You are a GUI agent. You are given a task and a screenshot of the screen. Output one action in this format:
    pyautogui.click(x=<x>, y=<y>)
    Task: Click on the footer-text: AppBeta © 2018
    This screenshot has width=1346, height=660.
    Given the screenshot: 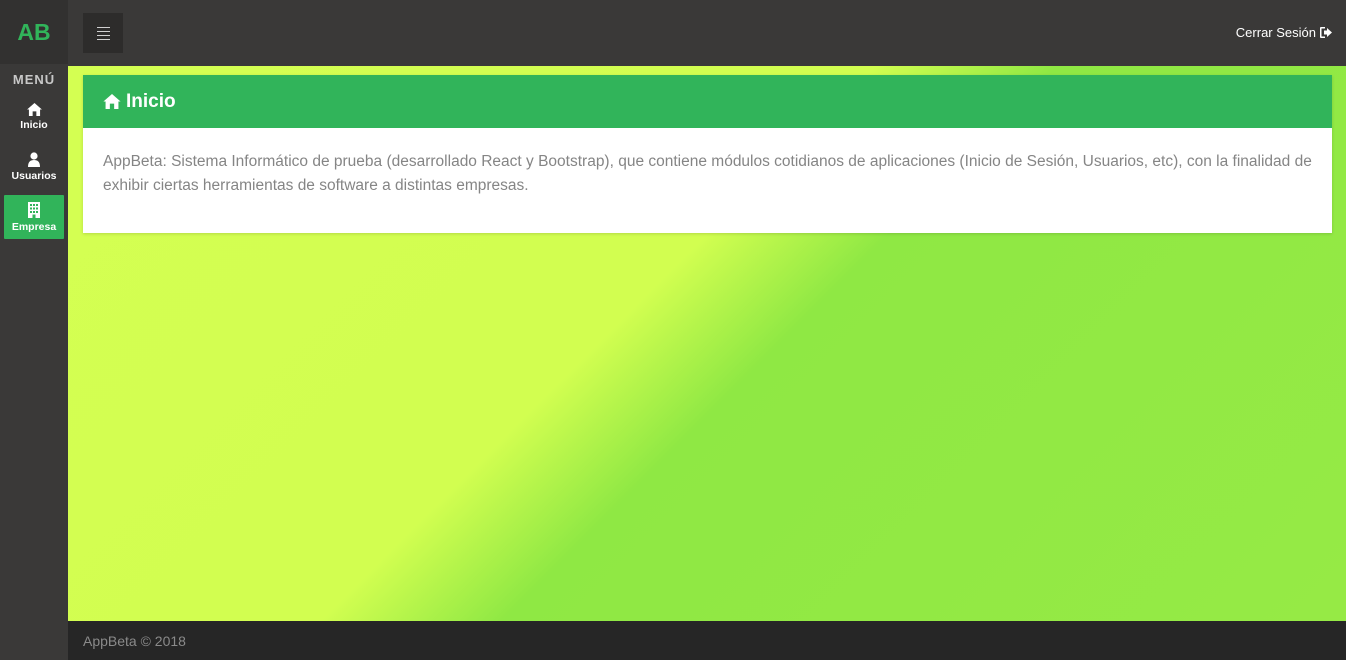 What is the action you would take?
    pyautogui.click(x=134, y=640)
    